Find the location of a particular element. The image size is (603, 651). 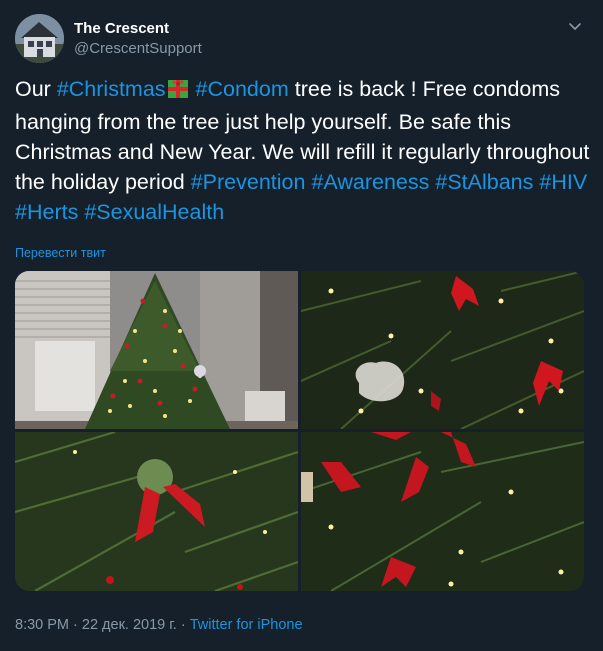

photo-ribbon-and-condom-bag is located at coordinates (442, 350).